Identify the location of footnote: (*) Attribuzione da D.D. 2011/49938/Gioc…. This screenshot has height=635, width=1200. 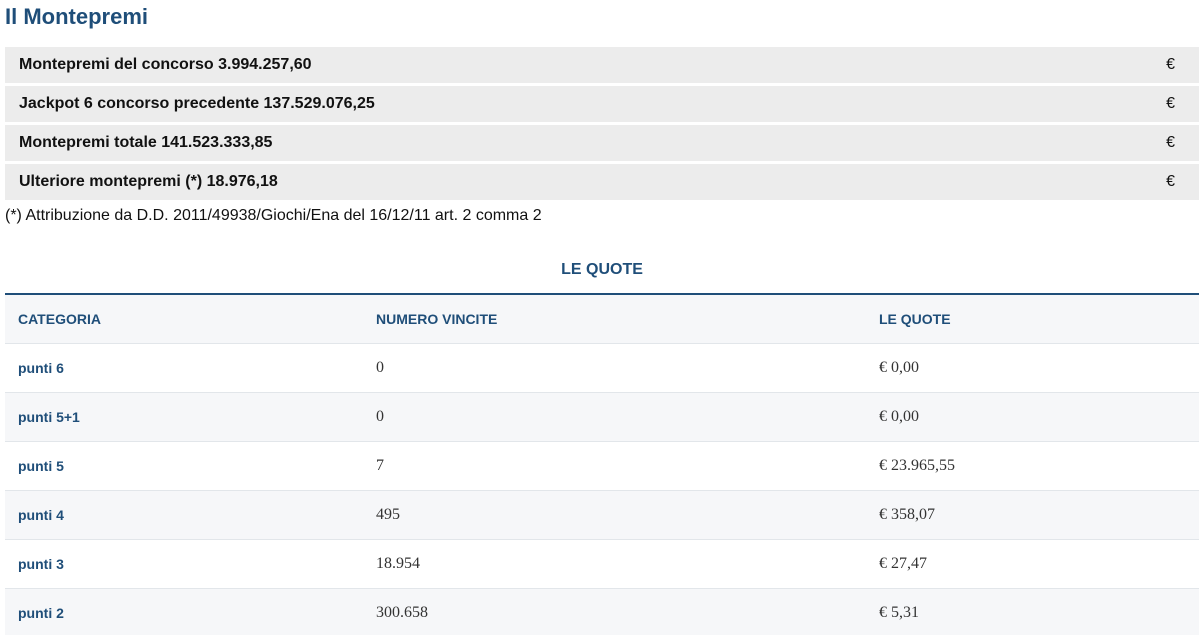
(273, 215).